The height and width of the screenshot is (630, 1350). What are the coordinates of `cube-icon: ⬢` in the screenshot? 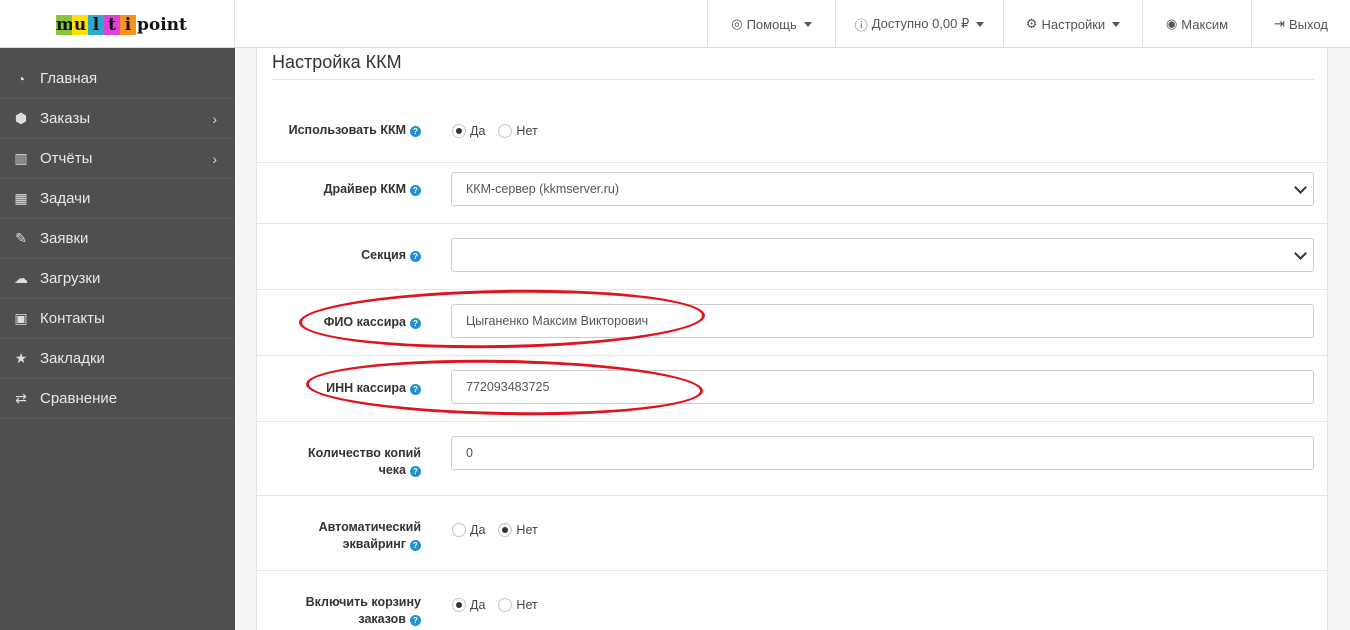 It's located at (21, 118).